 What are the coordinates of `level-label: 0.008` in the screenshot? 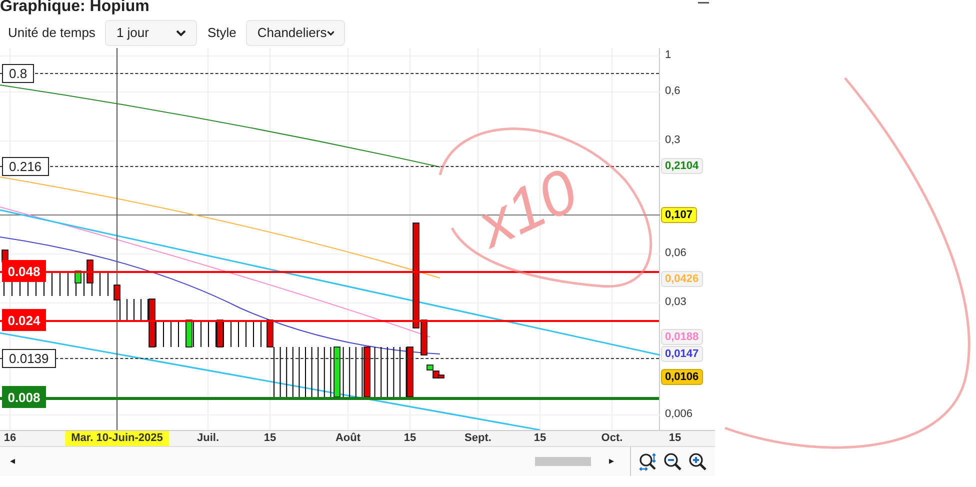 It's located at (24, 397).